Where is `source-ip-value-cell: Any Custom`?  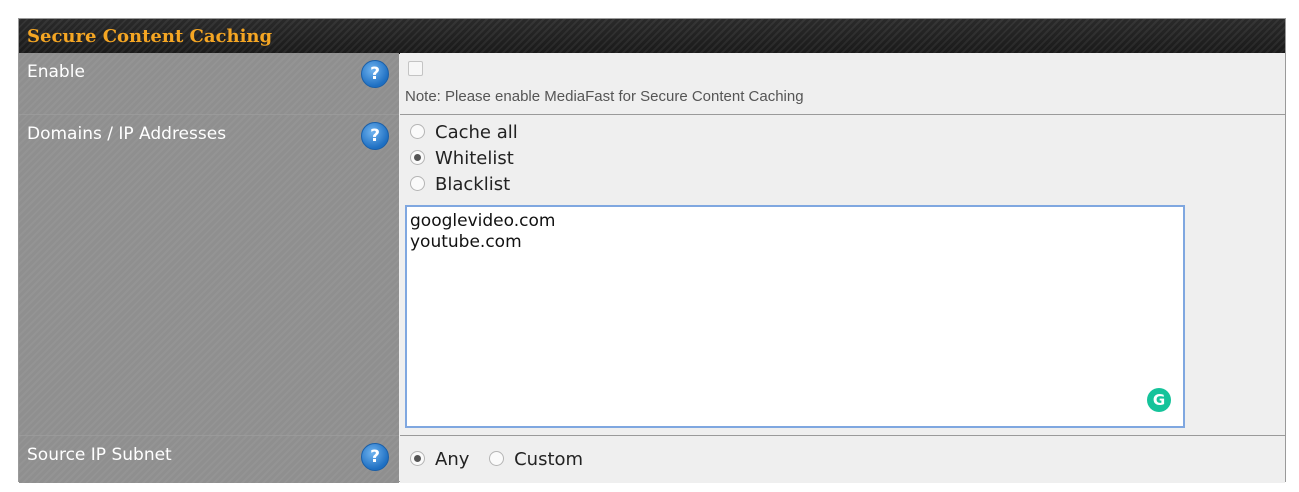 source-ip-value-cell: Any Custom is located at coordinates (842, 459).